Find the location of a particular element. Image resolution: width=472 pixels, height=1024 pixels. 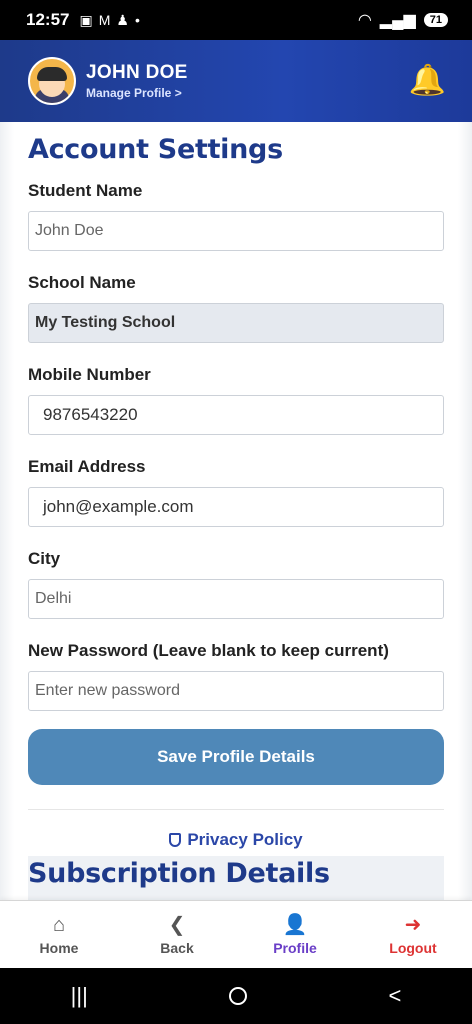

notification-icons: ▣ M ♟ • is located at coordinates (109, 20).